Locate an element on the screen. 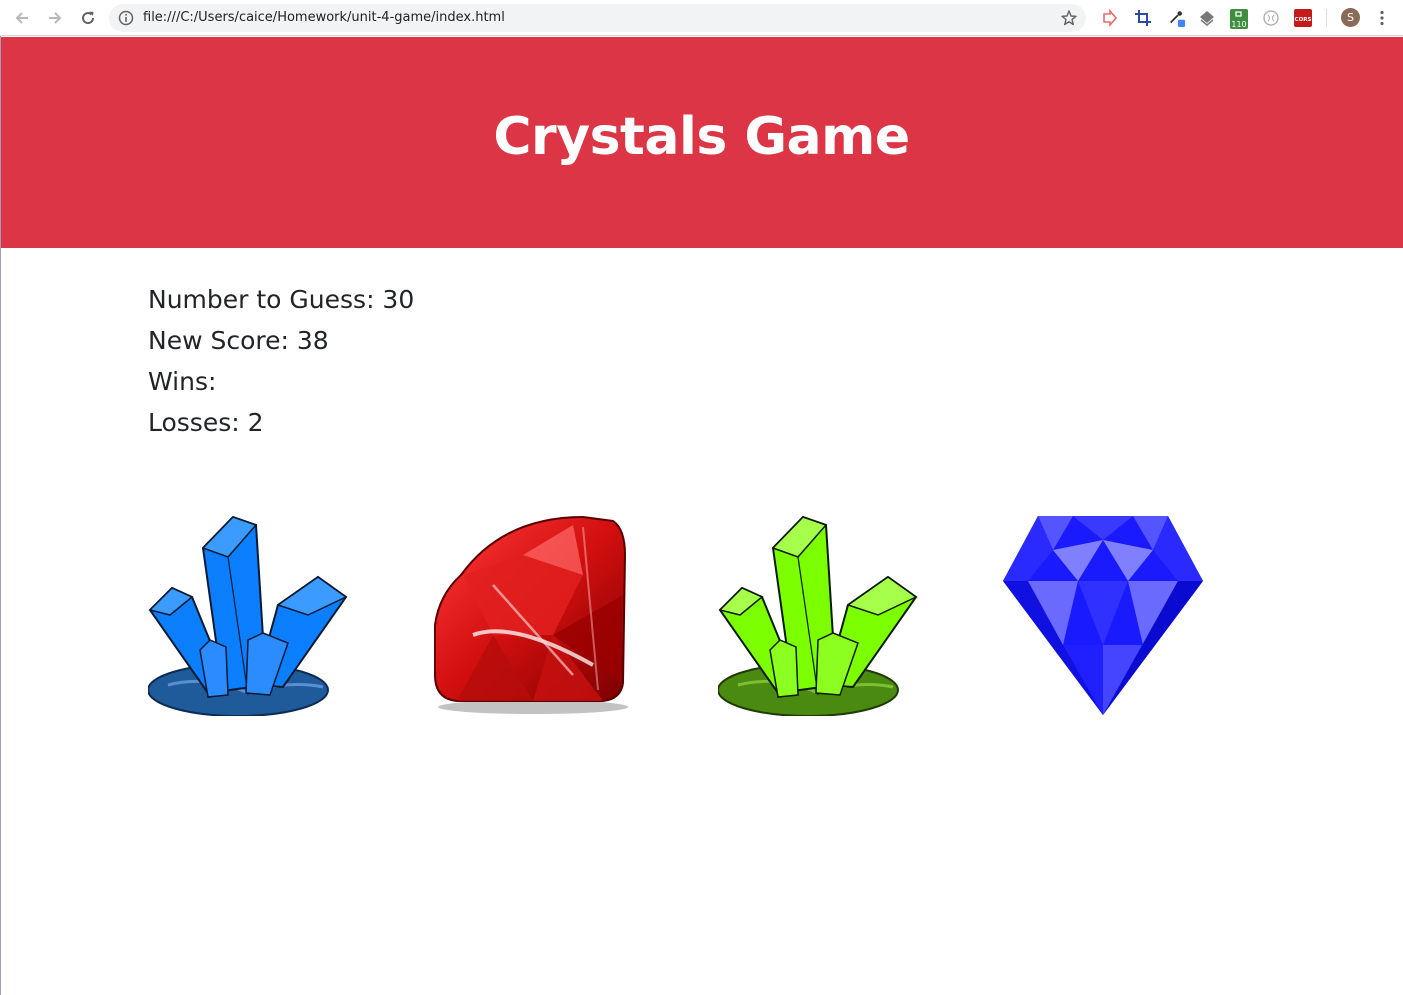 The height and width of the screenshot is (995, 1403). profile-avatar: S is located at coordinates (1350, 17).